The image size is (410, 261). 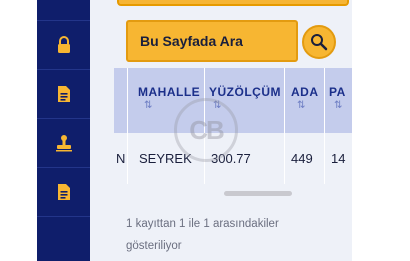 I want to click on search-in-page-button: Bu Sayfada Ara, so click(x=212, y=41).